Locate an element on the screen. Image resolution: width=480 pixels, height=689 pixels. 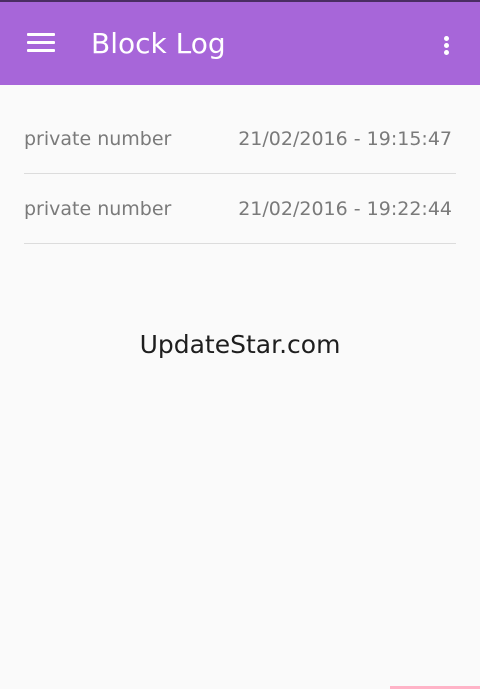
watermark-text: UpdateStar.com is located at coordinates (240, 344).